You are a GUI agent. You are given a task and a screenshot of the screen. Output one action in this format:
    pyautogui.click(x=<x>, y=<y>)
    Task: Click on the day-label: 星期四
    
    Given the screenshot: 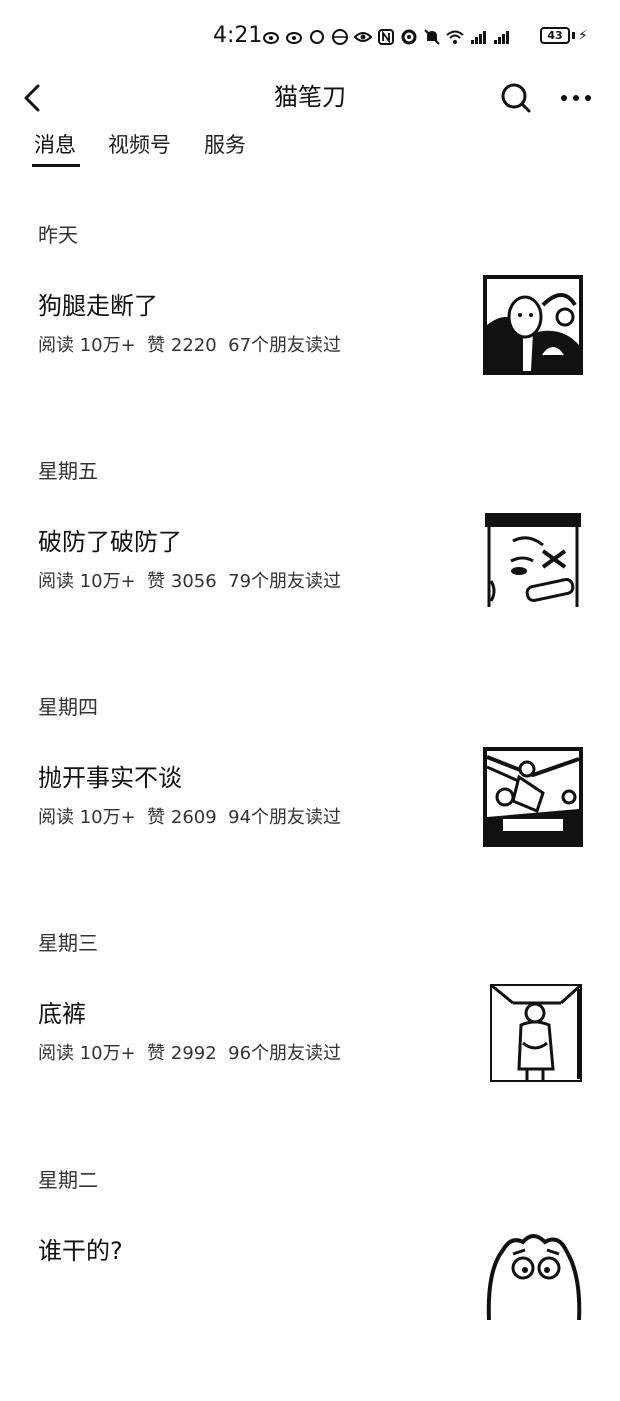 What is the action you would take?
    pyautogui.click(x=68, y=707)
    